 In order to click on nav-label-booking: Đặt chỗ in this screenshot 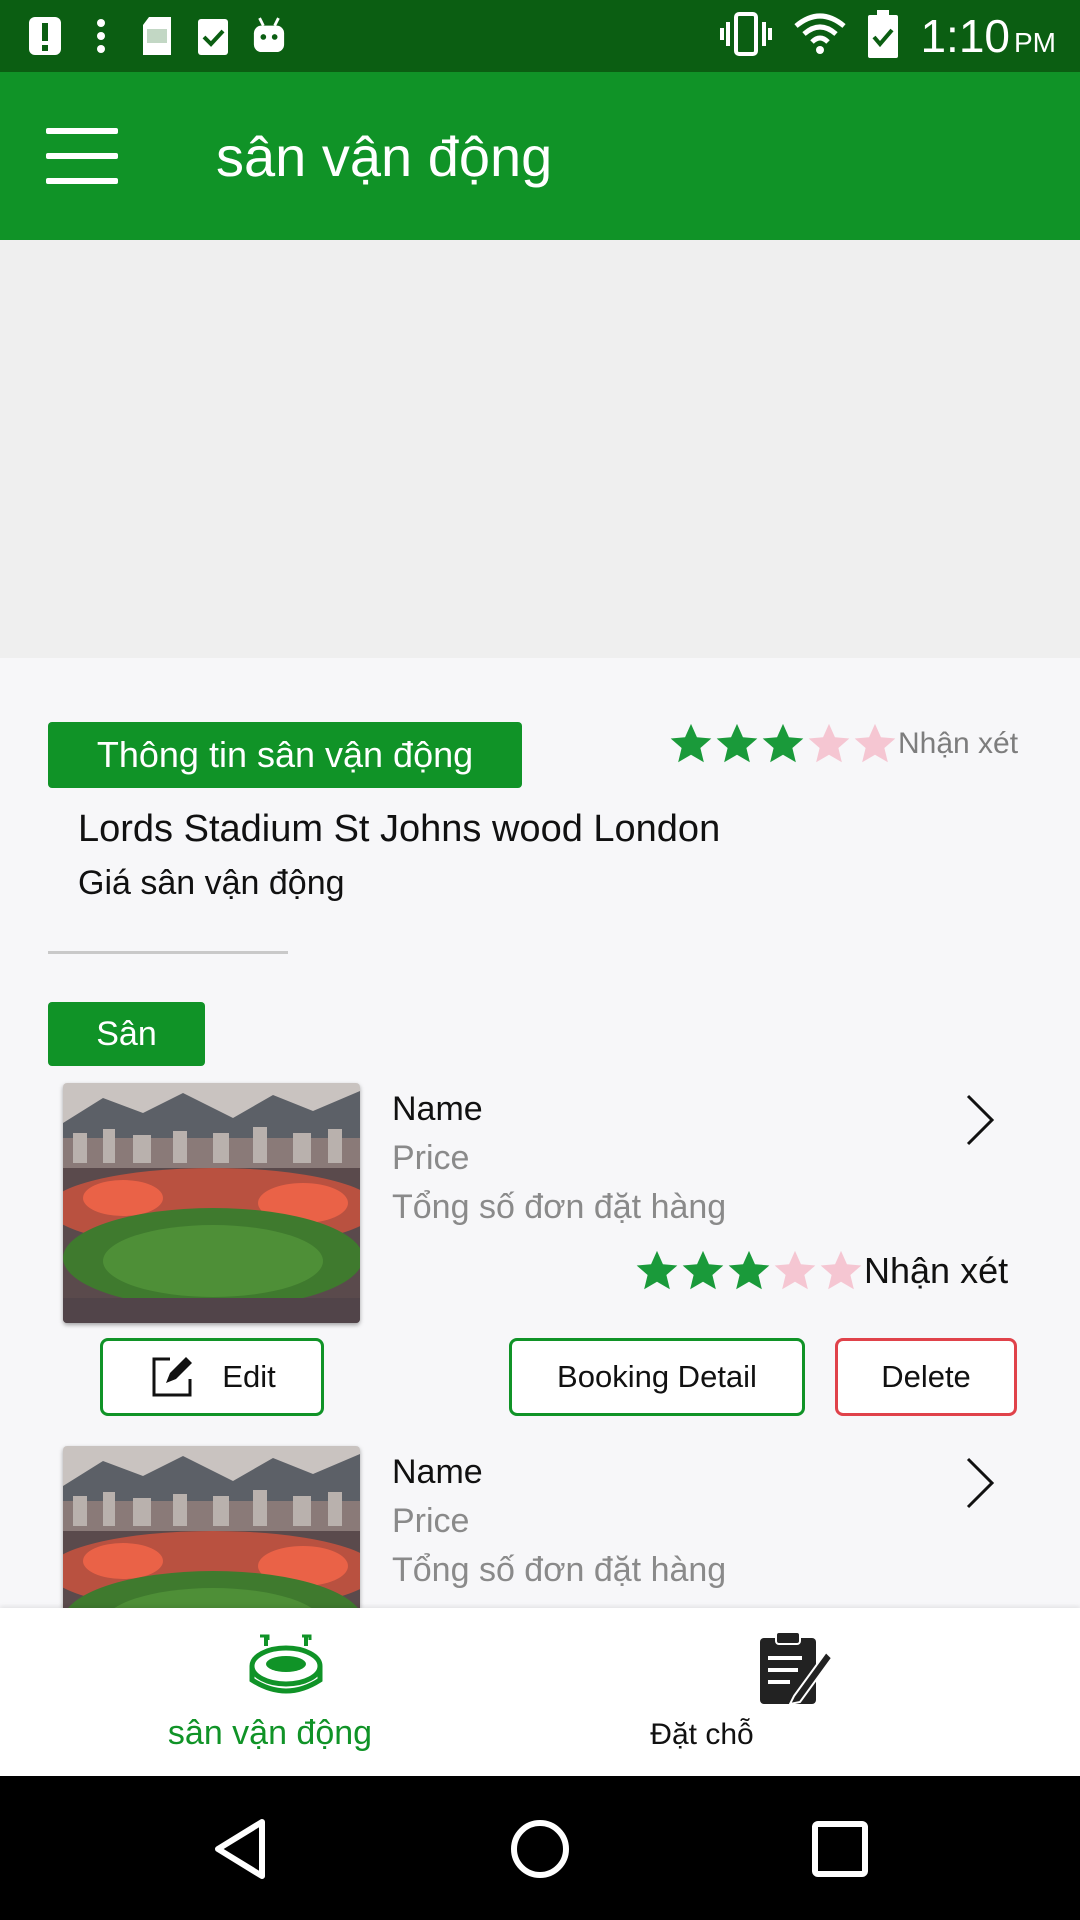, I will do `click(702, 1734)`.